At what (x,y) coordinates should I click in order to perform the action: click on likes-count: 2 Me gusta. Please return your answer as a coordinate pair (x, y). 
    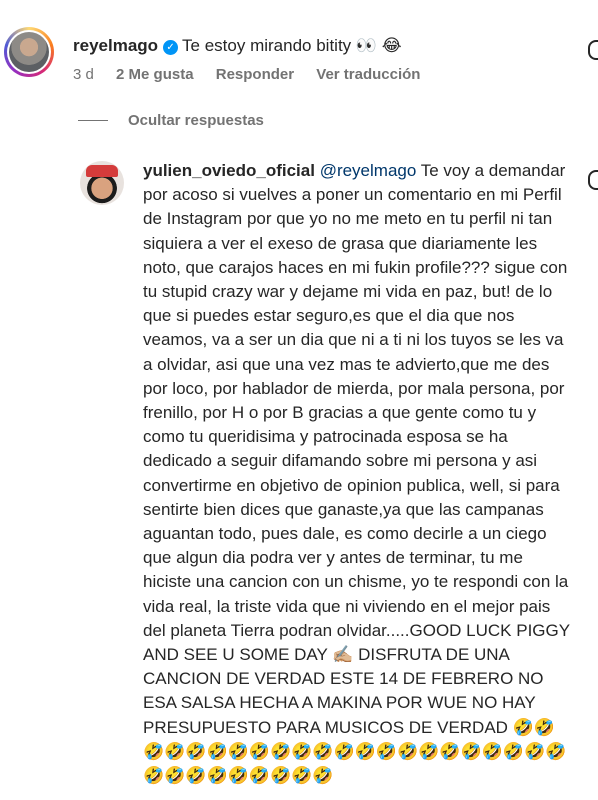
    Looking at the image, I should click on (155, 74).